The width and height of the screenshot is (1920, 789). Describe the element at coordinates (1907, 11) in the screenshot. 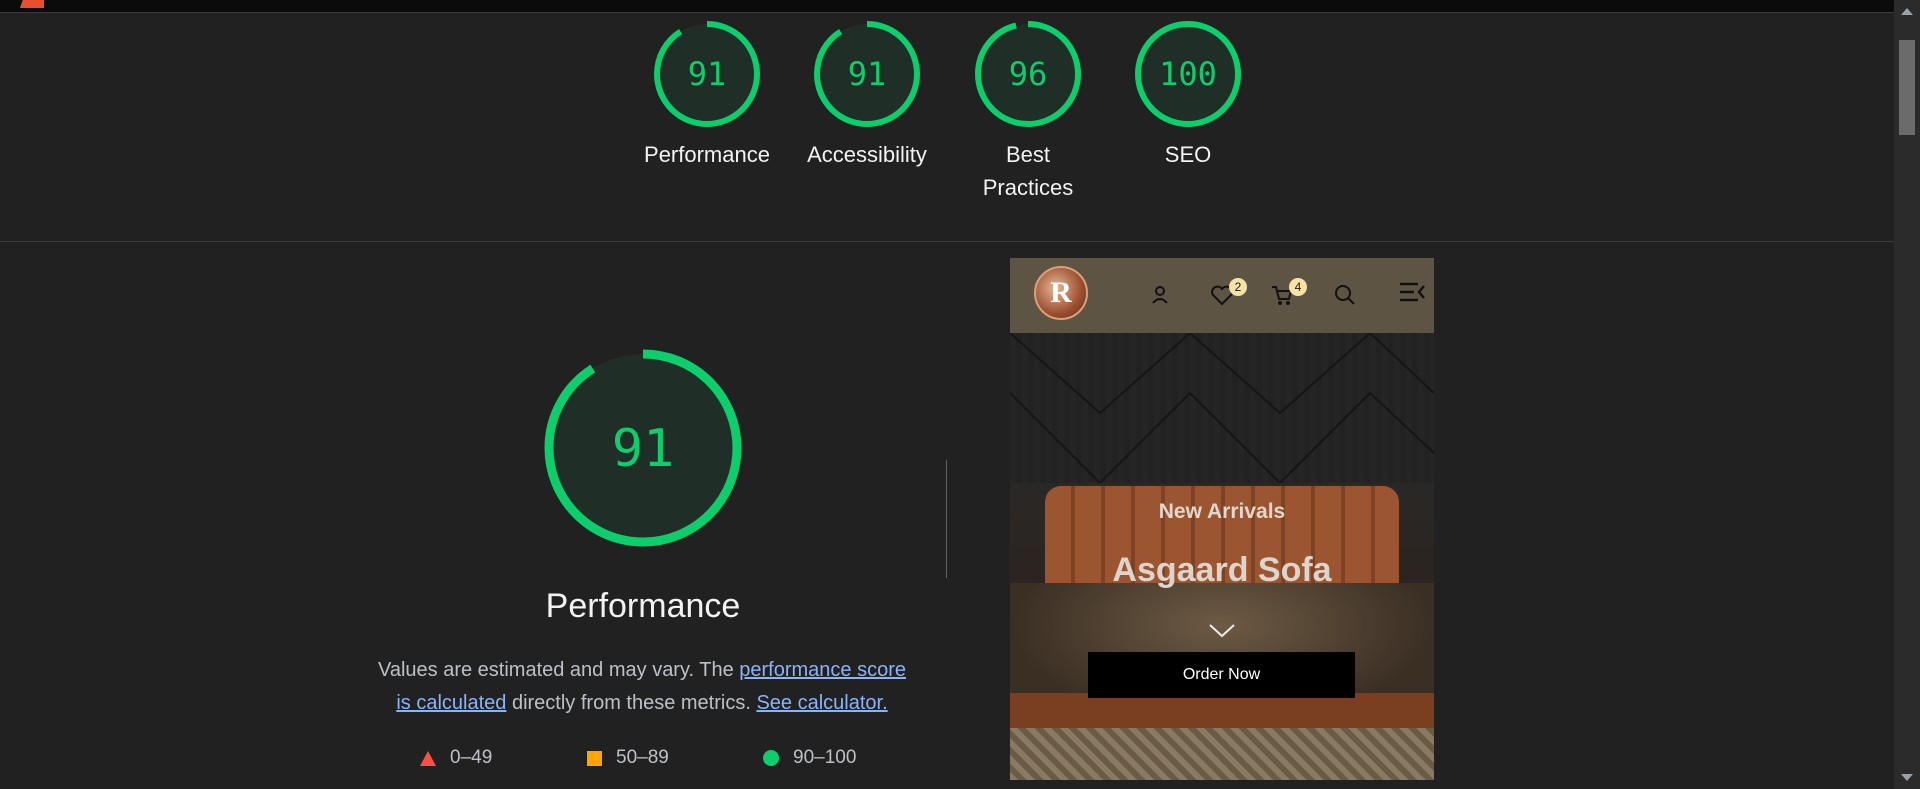

I see `scroll-up-arrow-icon` at that location.